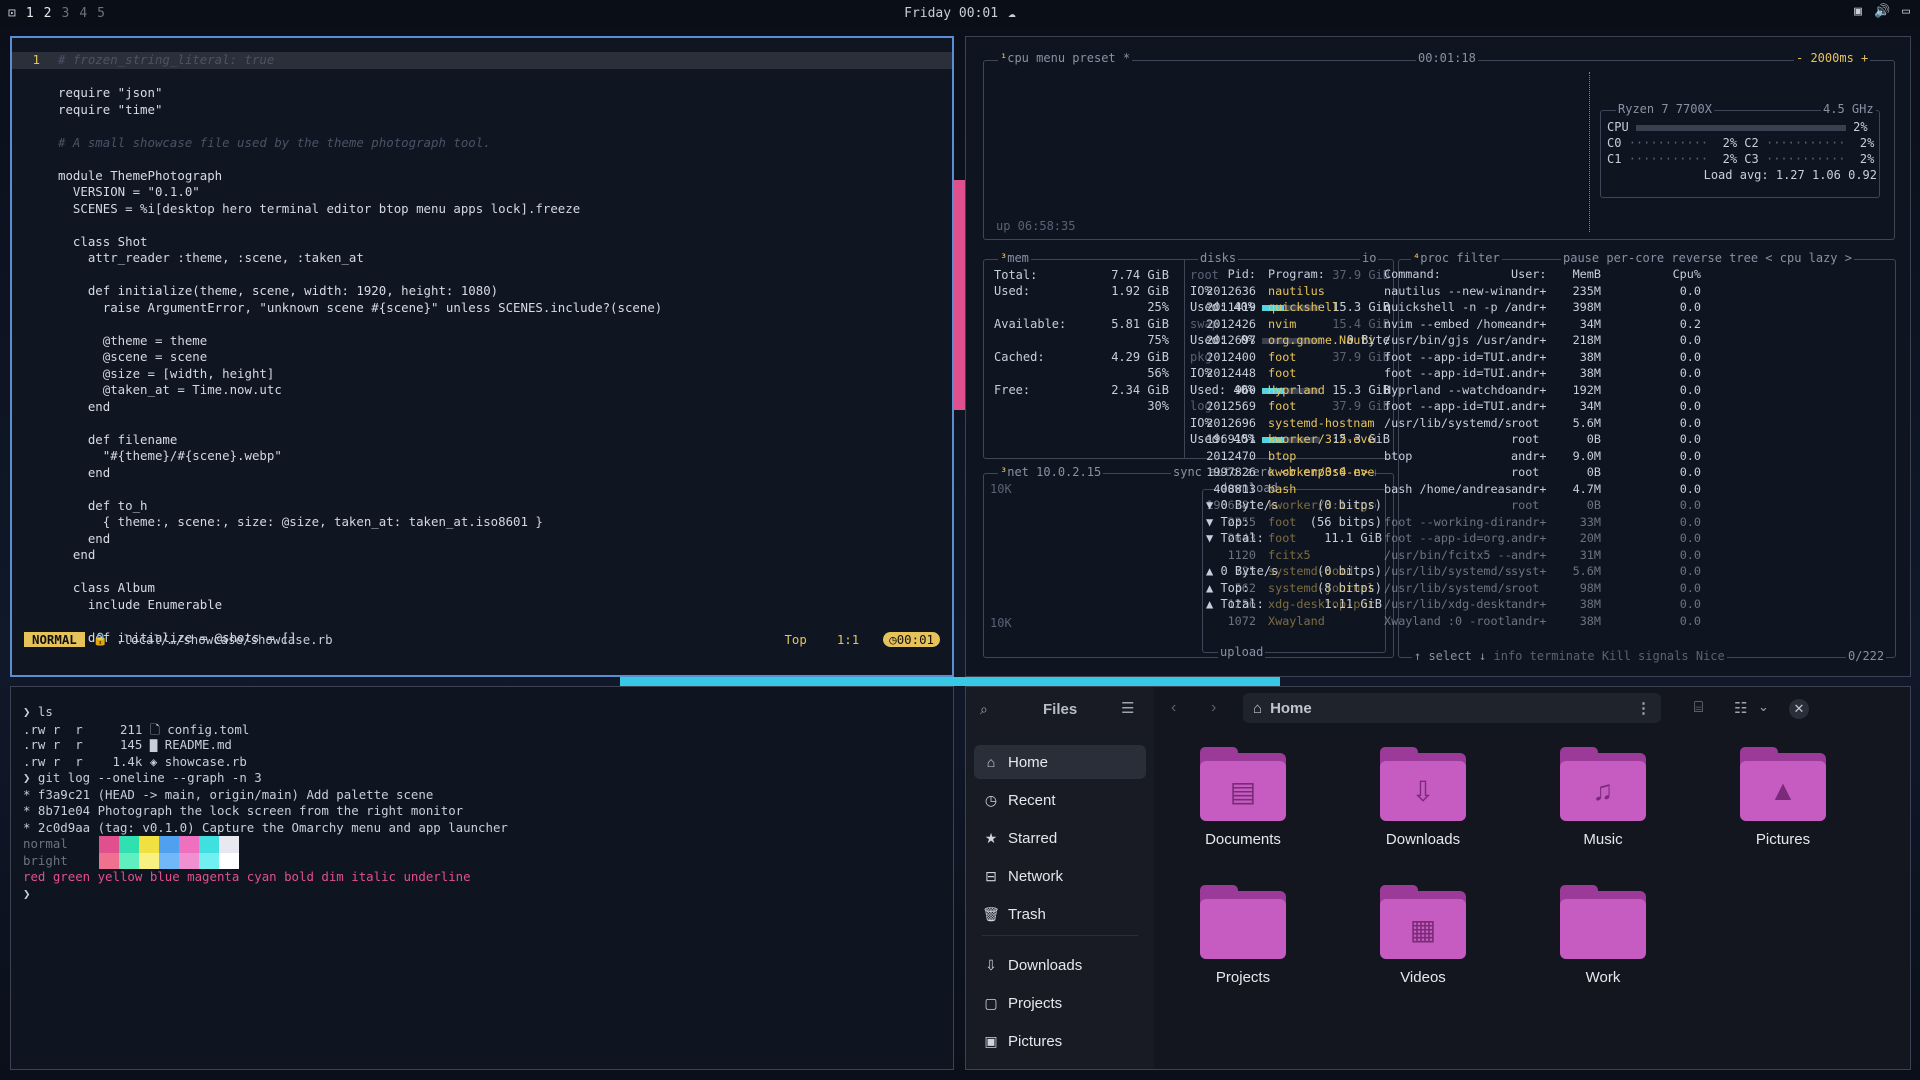 The height and width of the screenshot is (1080, 1920). Describe the element at coordinates (48, 13) in the screenshot. I see `workspace-2: 2` at that location.